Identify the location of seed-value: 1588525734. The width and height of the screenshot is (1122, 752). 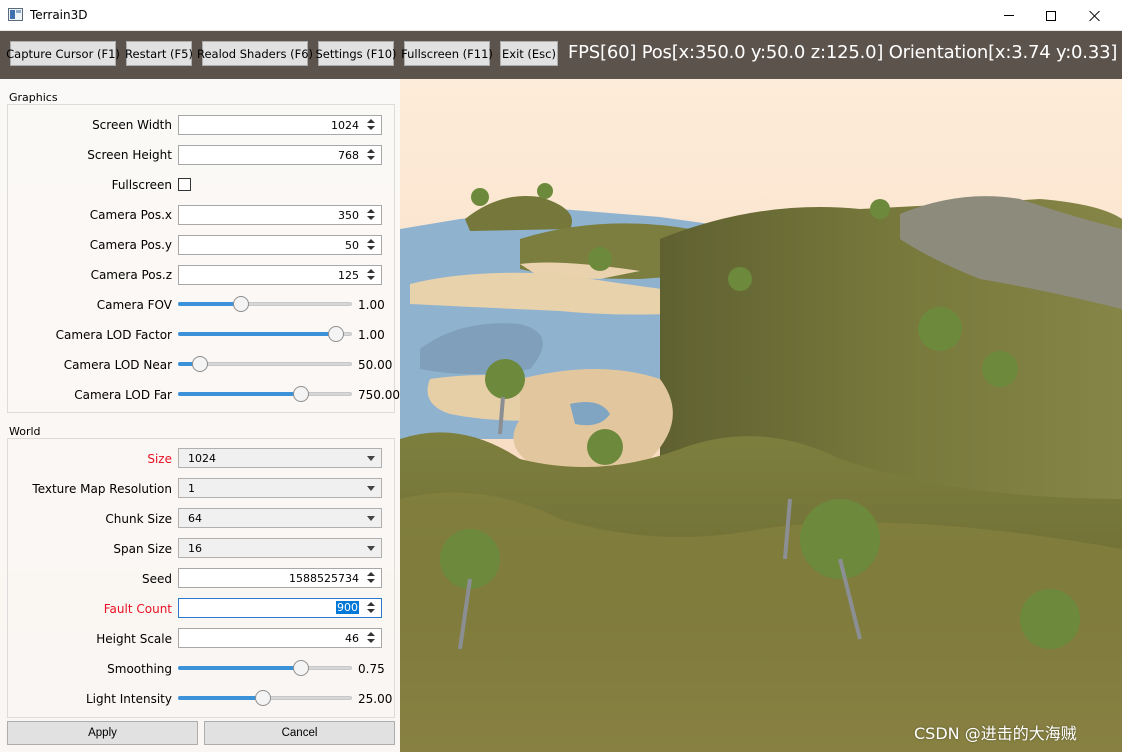
(324, 578).